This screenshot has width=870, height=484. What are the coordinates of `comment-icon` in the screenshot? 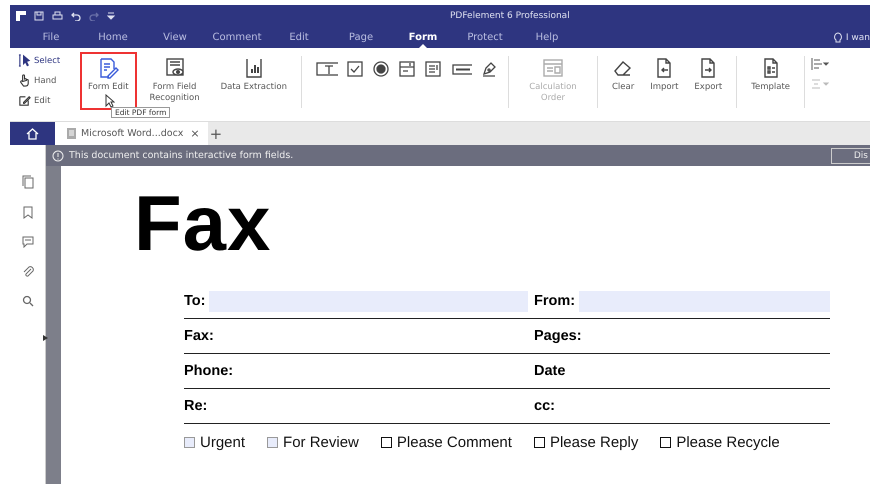 It's located at (28, 242).